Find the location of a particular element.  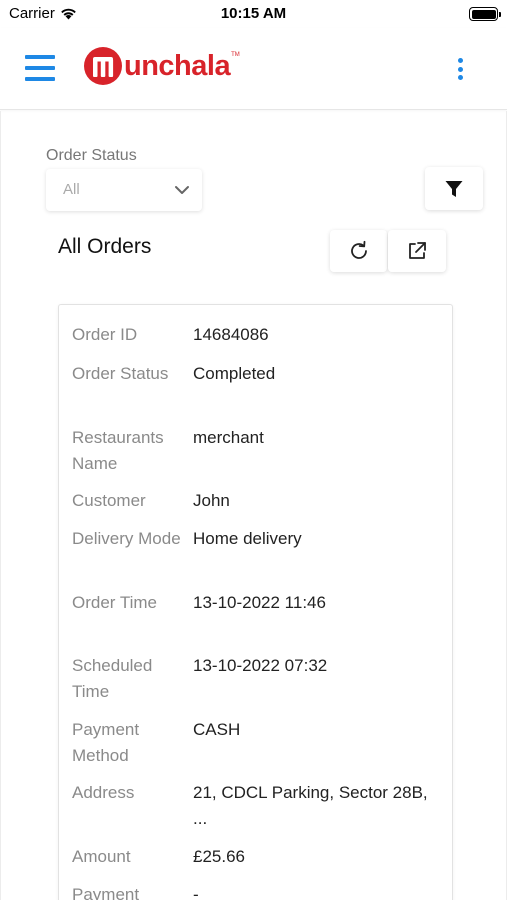

order-row-payment: Payment - is located at coordinates (258, 891).